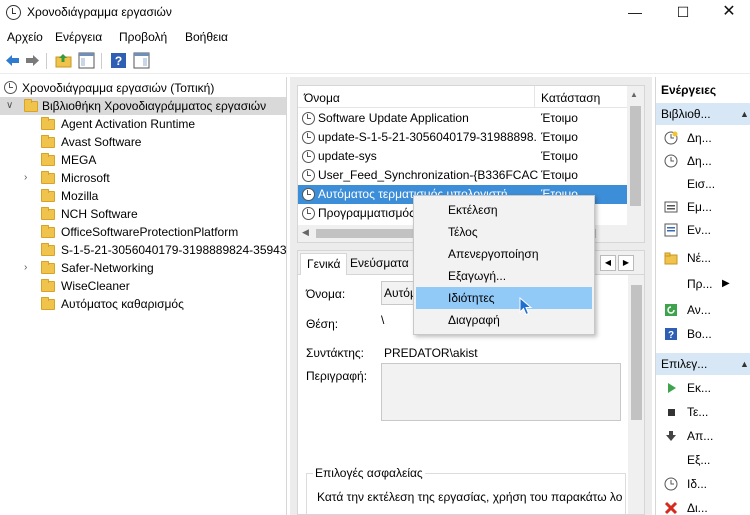  Describe the element at coordinates (143, 37) in the screenshot. I see `menu-view: Προβολή` at that location.